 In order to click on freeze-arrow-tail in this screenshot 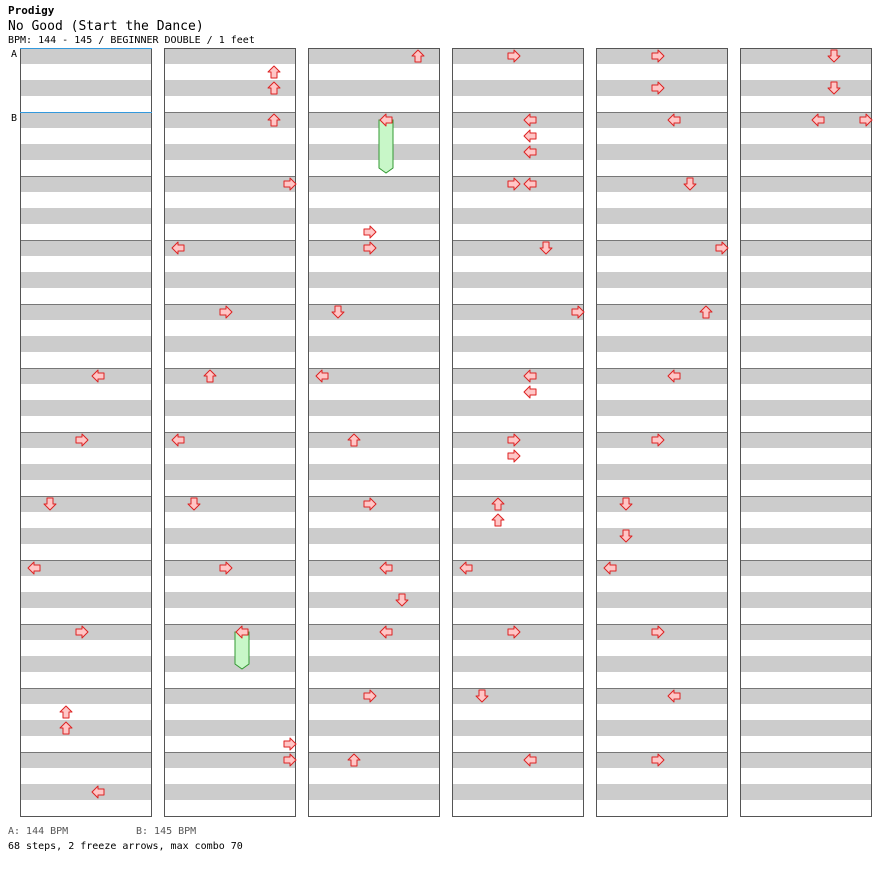, I will do `click(386, 146)`.